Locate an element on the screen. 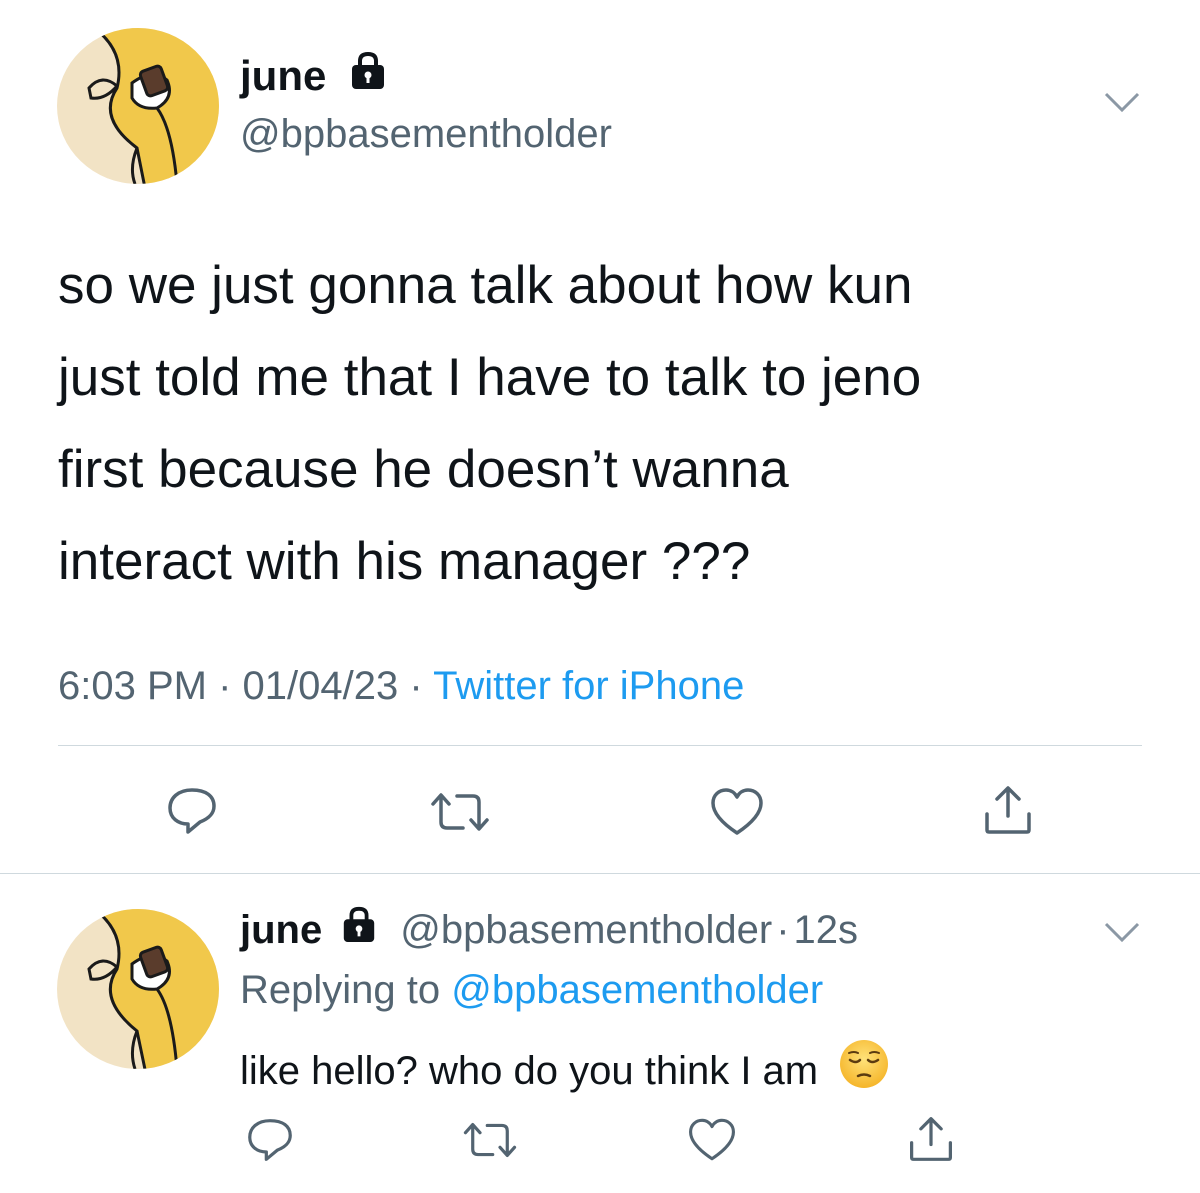 The height and width of the screenshot is (1193, 1200). tweet-meta: 6:03 PM · 01/04/23 · Twitter for iPhone is located at coordinates (401, 686).